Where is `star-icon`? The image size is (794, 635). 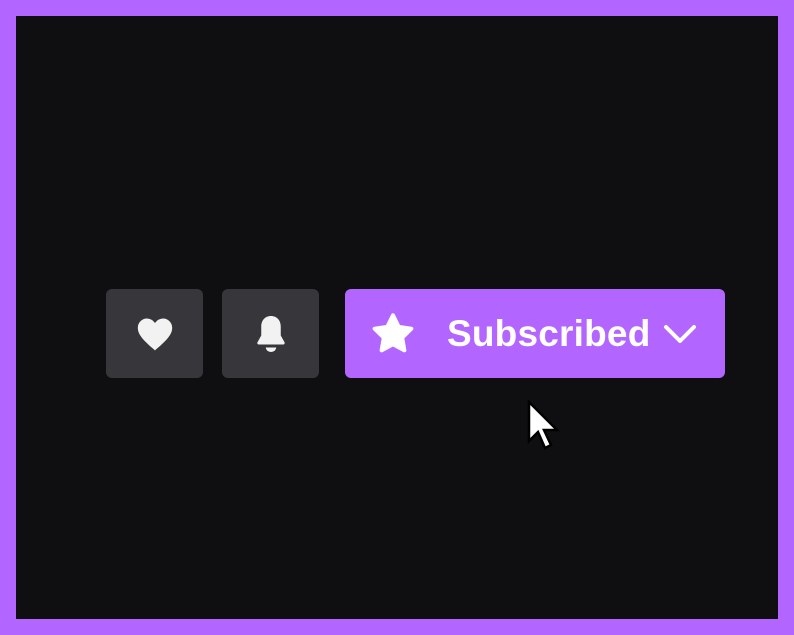
star-icon is located at coordinates (393, 333).